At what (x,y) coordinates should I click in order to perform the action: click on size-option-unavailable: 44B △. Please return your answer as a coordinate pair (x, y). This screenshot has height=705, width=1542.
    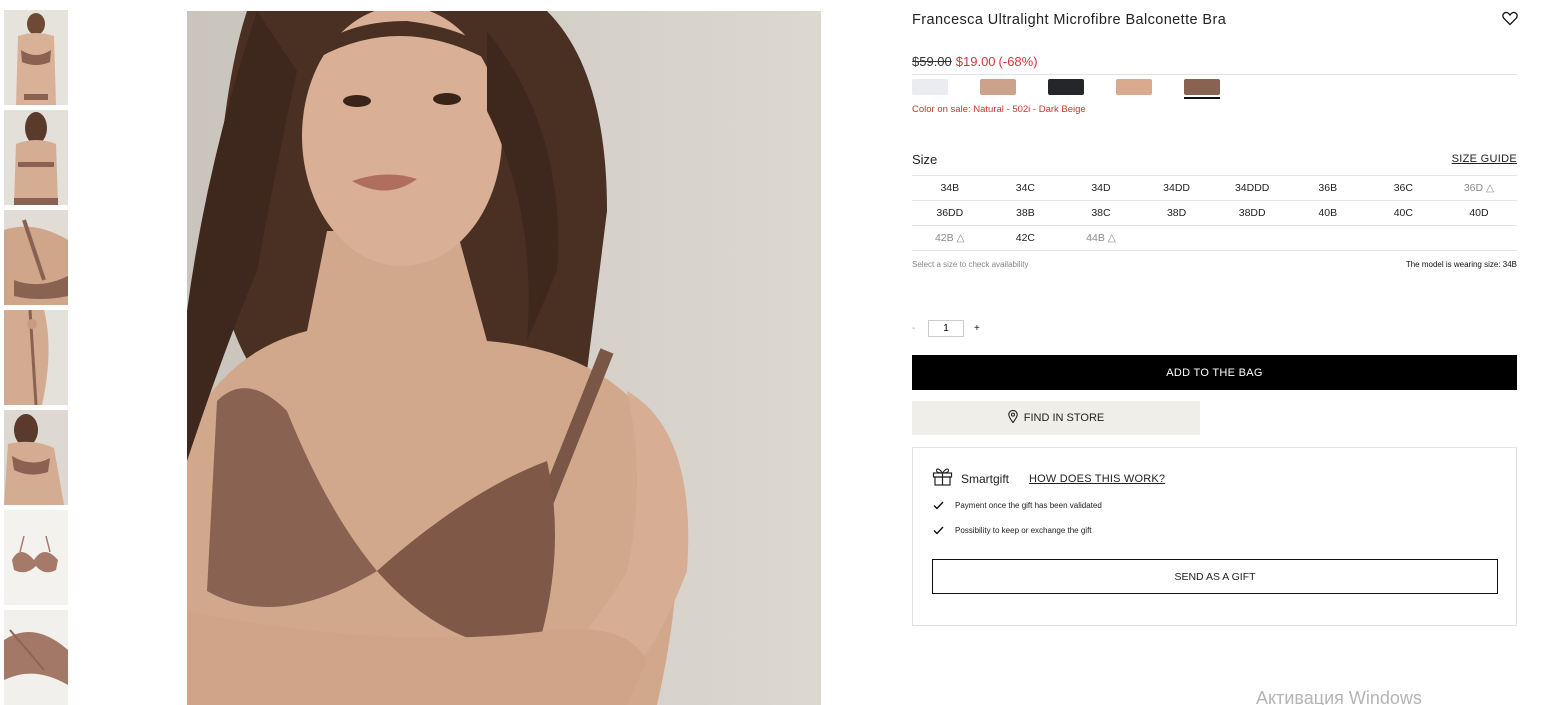
    Looking at the image, I should click on (1101, 238).